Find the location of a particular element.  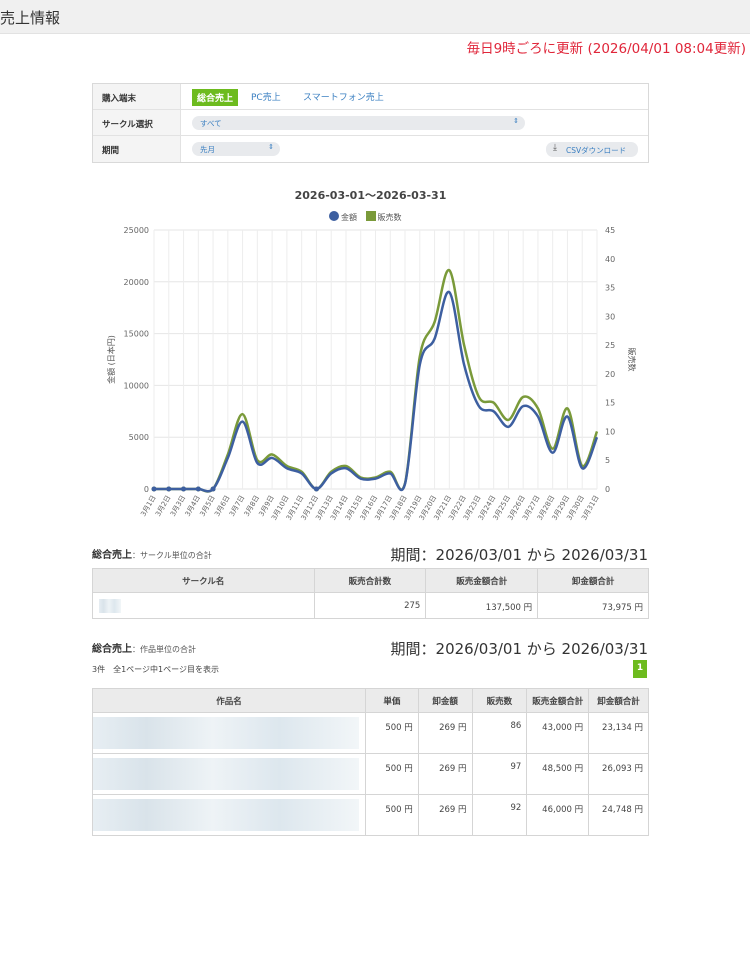

circle-select-value: すべて is located at coordinates (211, 123).